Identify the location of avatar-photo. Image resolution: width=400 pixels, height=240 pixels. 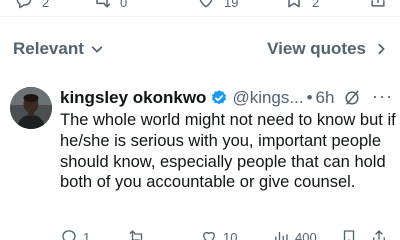
(31, 108).